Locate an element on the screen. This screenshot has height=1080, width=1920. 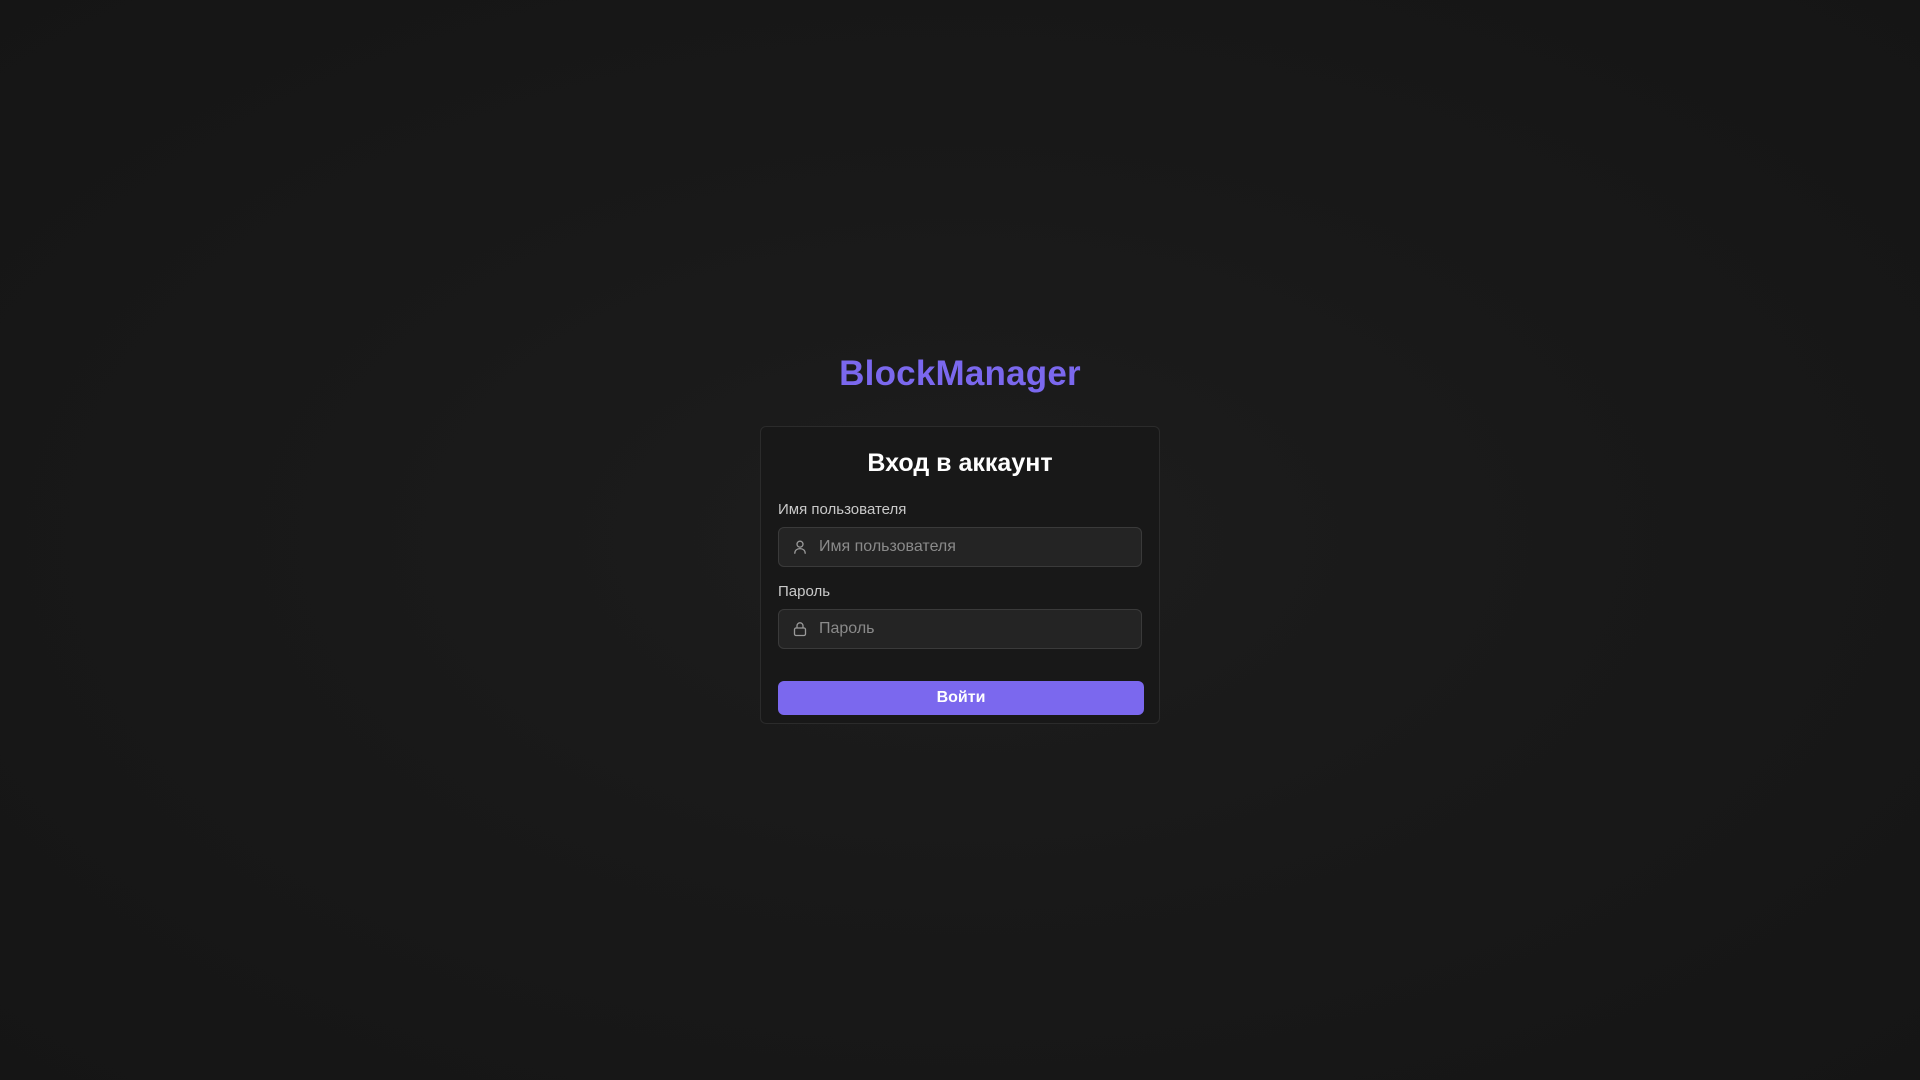
lock-icon is located at coordinates (800, 629).